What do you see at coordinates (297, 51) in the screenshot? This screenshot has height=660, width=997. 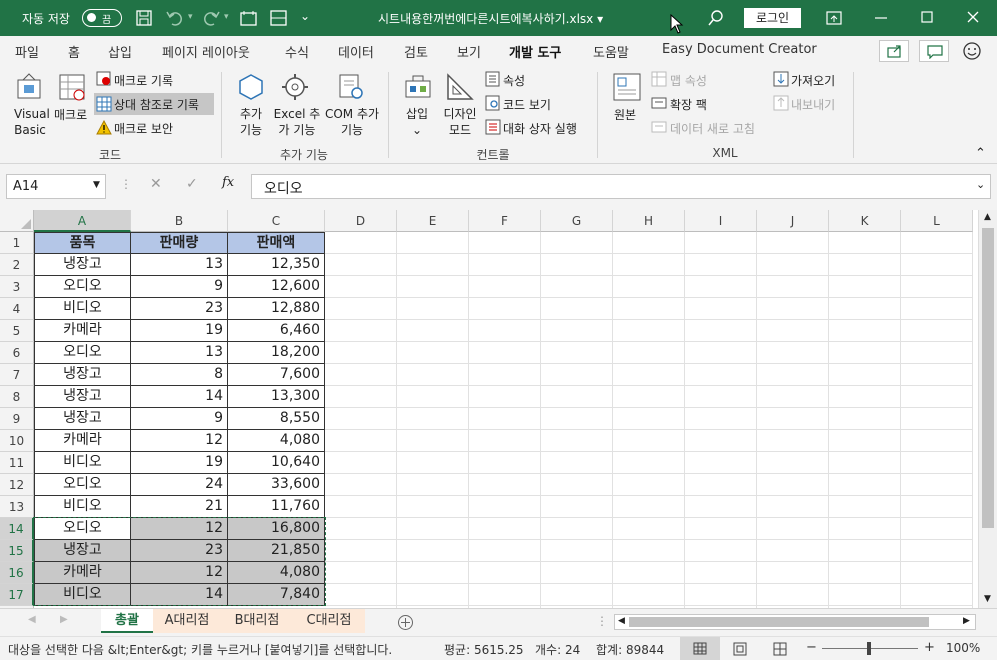 I see `tab-formulas: 수식` at bounding box center [297, 51].